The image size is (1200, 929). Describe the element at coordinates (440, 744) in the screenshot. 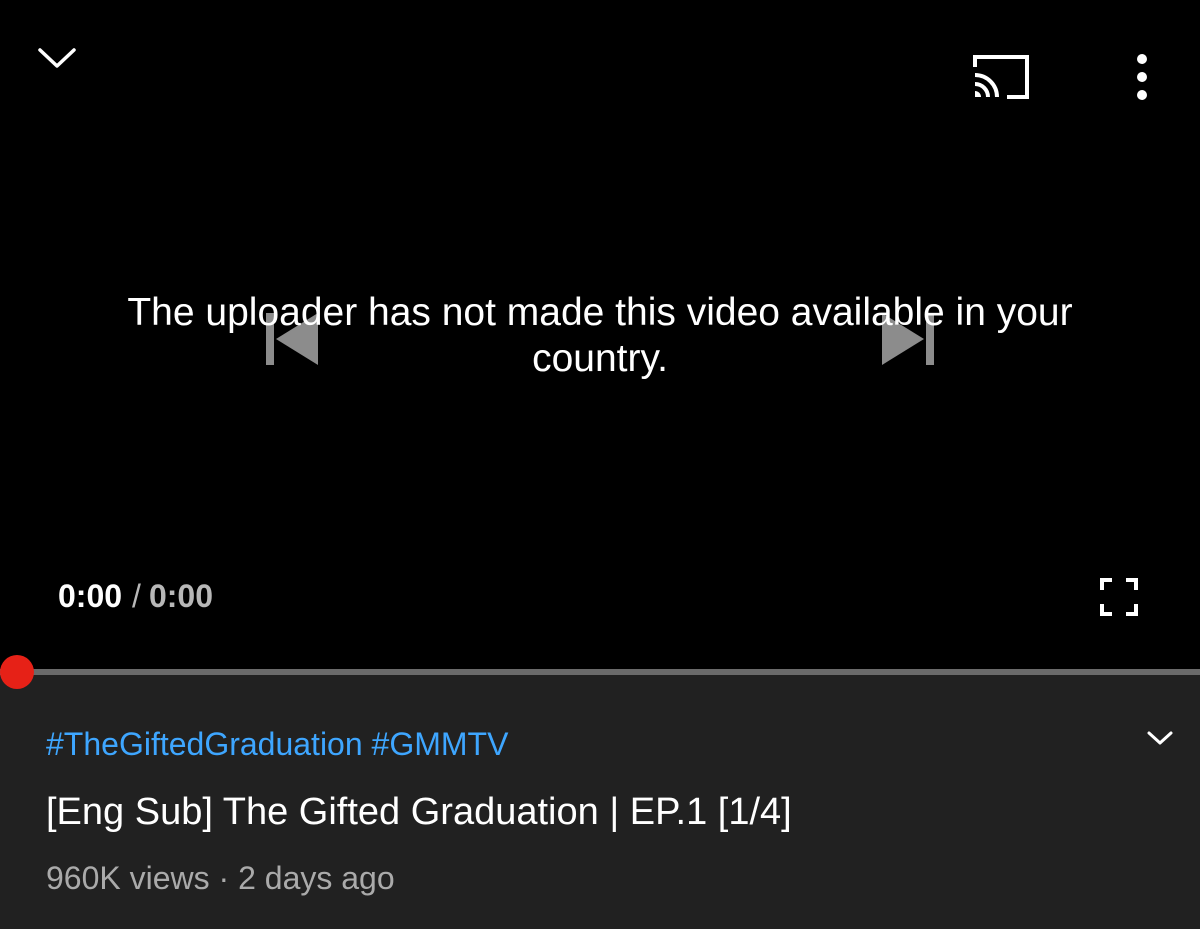

I see `hashtag-link: #GMMTV` at that location.